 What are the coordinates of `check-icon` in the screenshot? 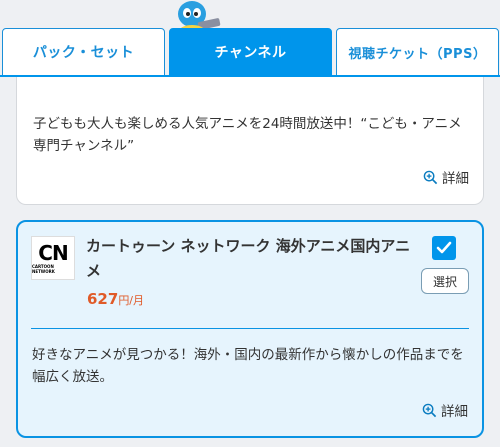 It's located at (444, 247).